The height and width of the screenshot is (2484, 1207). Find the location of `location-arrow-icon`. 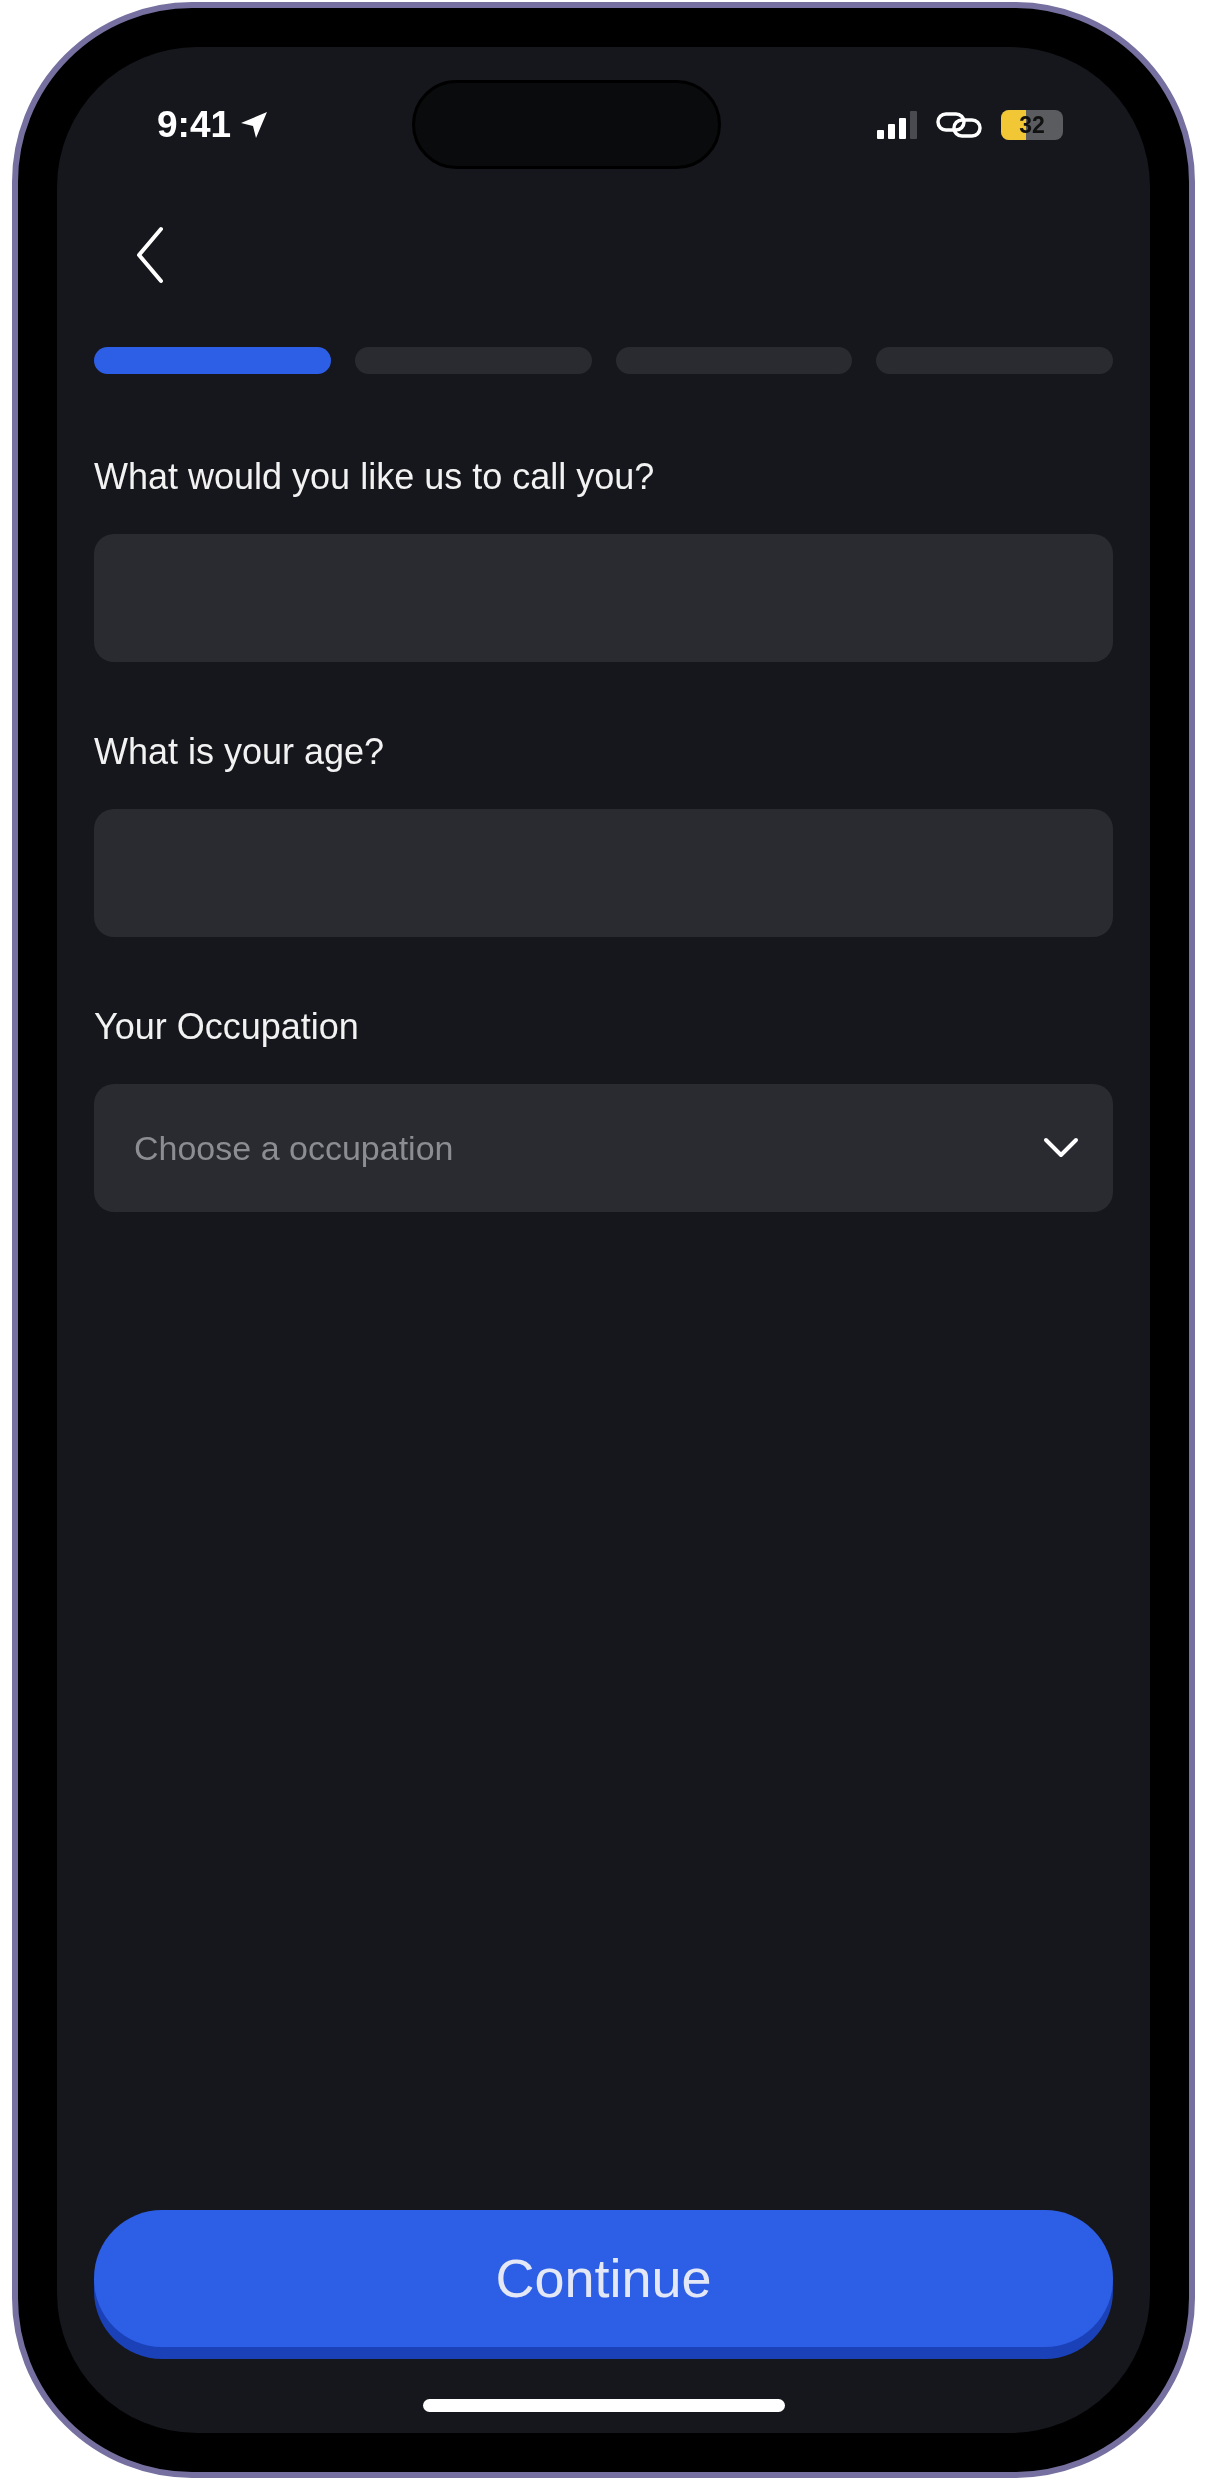

location-arrow-icon is located at coordinates (254, 125).